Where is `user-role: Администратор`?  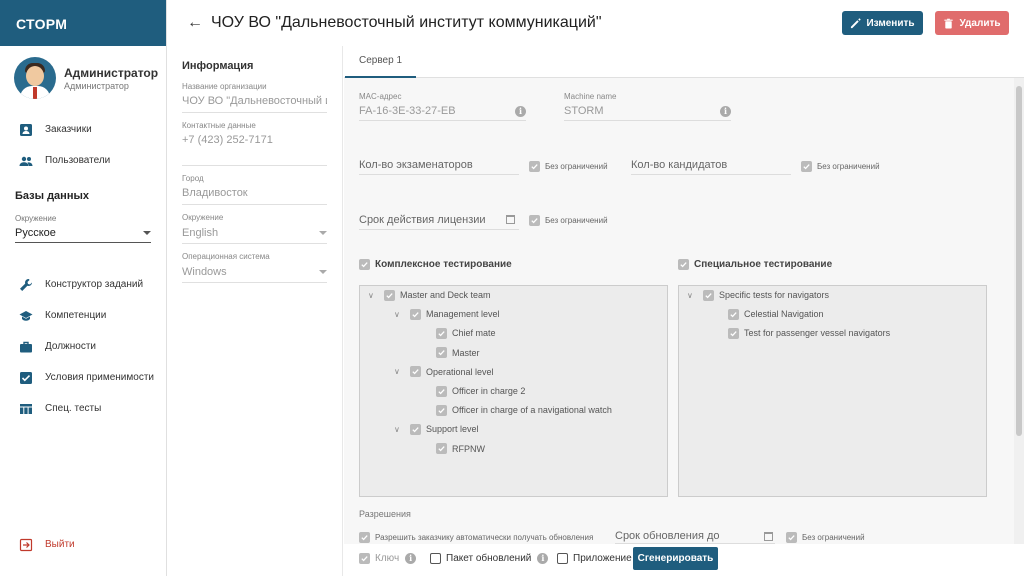 user-role: Администратор is located at coordinates (96, 85).